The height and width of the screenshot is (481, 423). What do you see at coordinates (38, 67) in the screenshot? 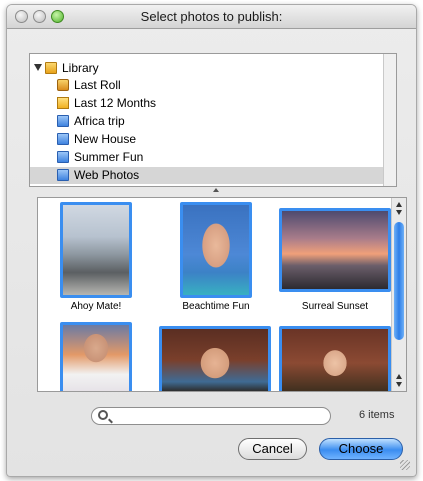
I see `disclosure-triangle-icon` at bounding box center [38, 67].